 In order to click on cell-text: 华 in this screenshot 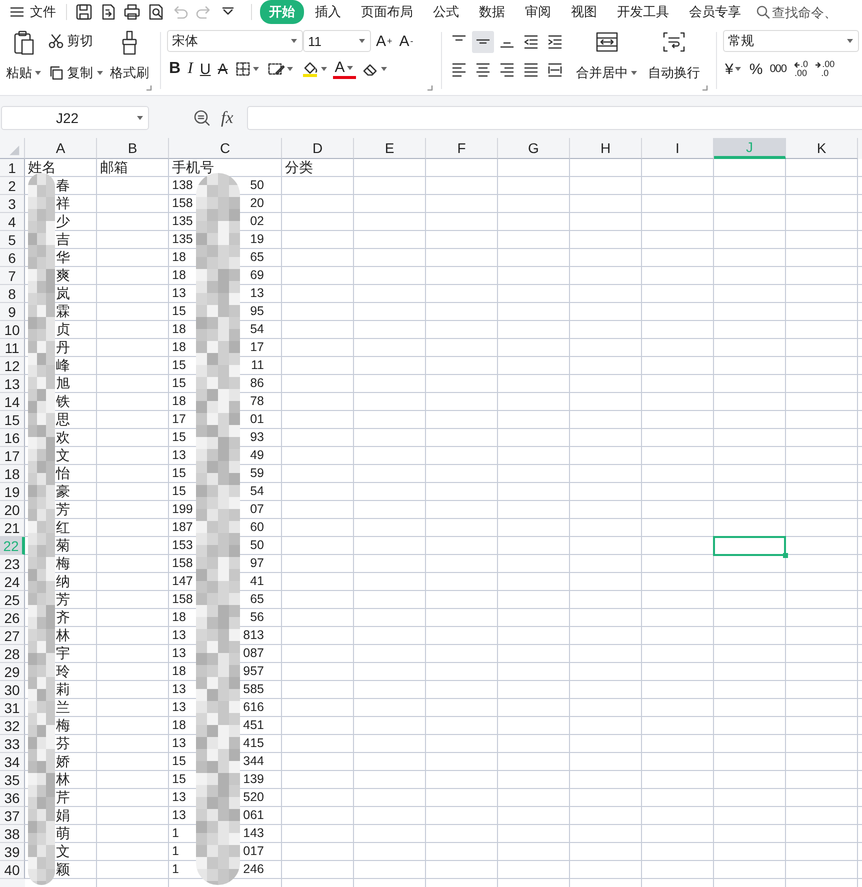, I will do `click(62, 257)`.